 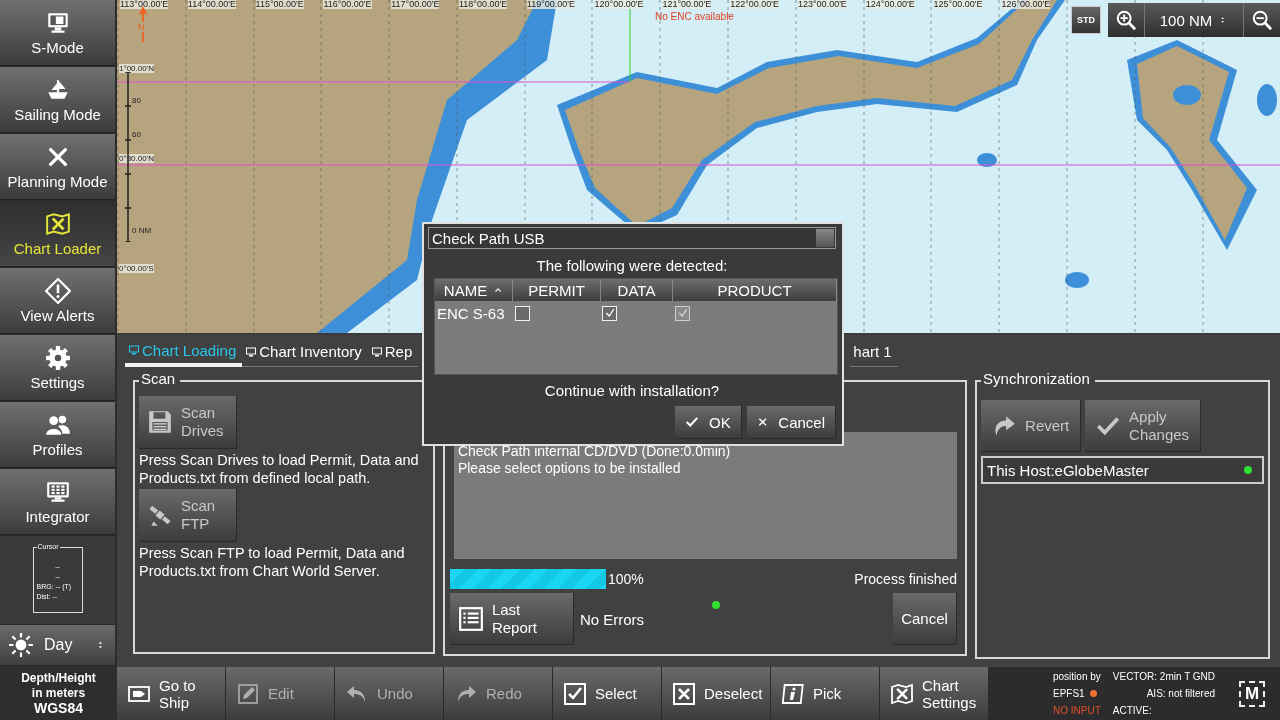 I want to click on last-report-button: Last Report, so click(x=511, y=619).